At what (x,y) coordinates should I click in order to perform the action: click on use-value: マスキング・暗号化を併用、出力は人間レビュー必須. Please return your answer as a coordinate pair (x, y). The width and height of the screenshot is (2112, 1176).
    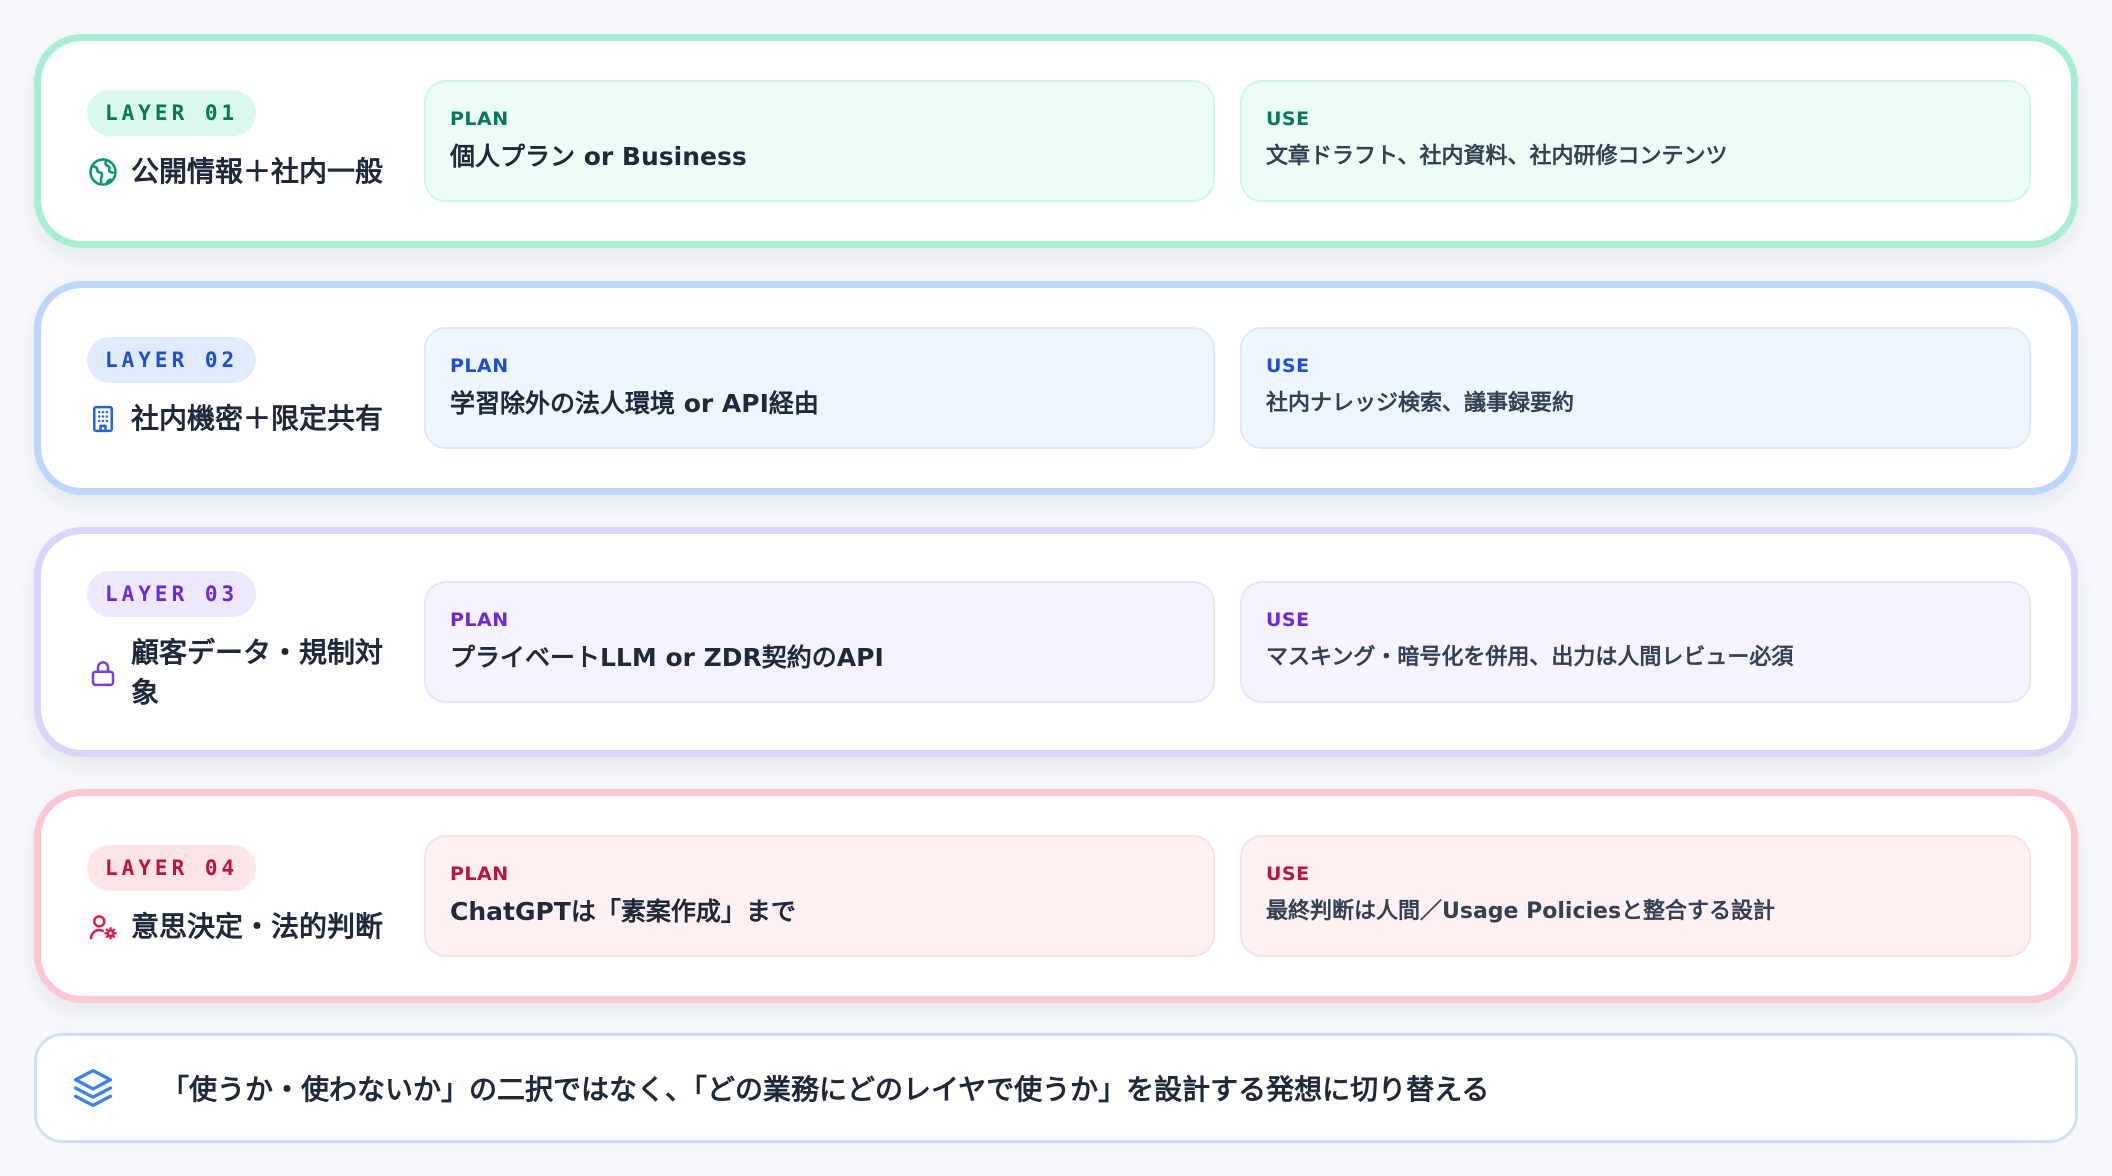
    Looking at the image, I should click on (1530, 657).